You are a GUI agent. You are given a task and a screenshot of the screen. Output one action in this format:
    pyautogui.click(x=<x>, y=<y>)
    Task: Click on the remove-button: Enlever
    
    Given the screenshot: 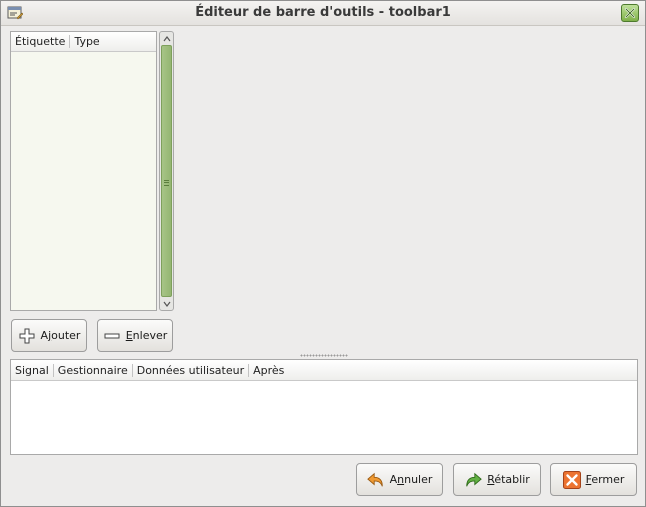 What is the action you would take?
    pyautogui.click(x=135, y=335)
    